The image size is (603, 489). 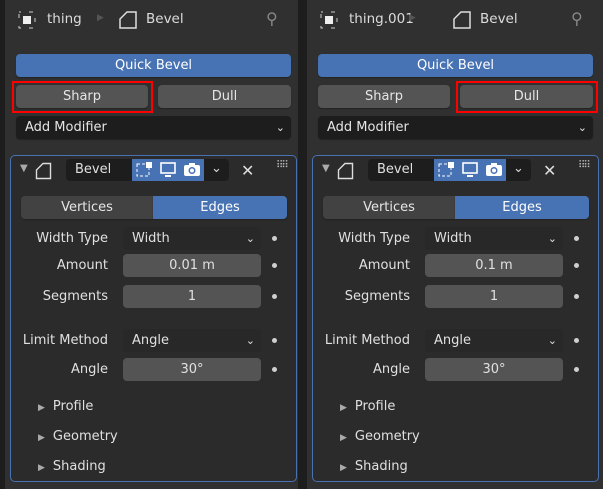 I want to click on limit-method-value: Angle, so click(x=452, y=340).